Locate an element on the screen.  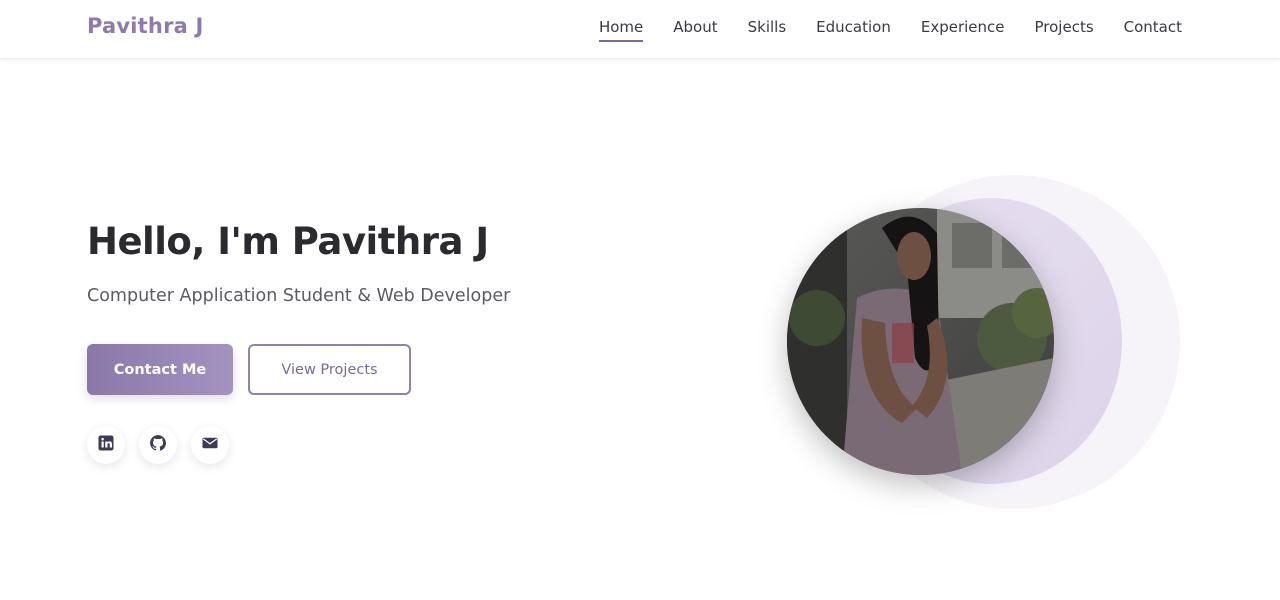
nav-contact: Contact is located at coordinates (1153, 30).